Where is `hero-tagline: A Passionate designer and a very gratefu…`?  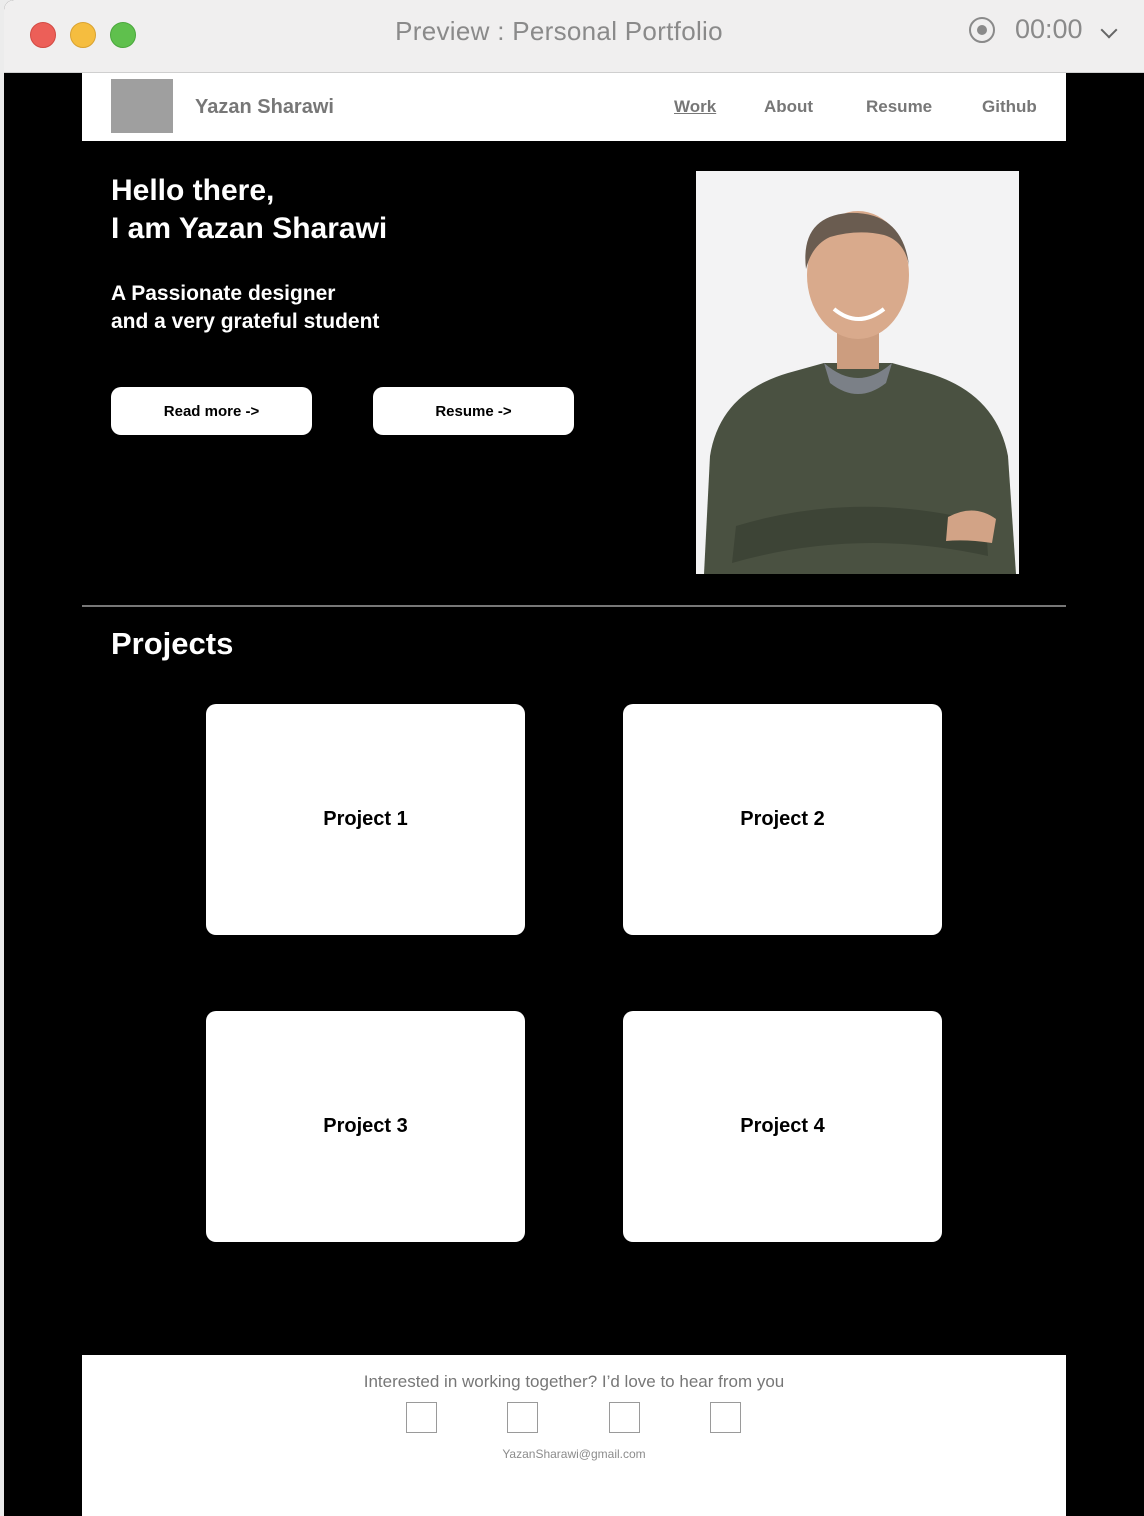
hero-tagline: A Passionate designer and a very gratefu… is located at coordinates (245, 307).